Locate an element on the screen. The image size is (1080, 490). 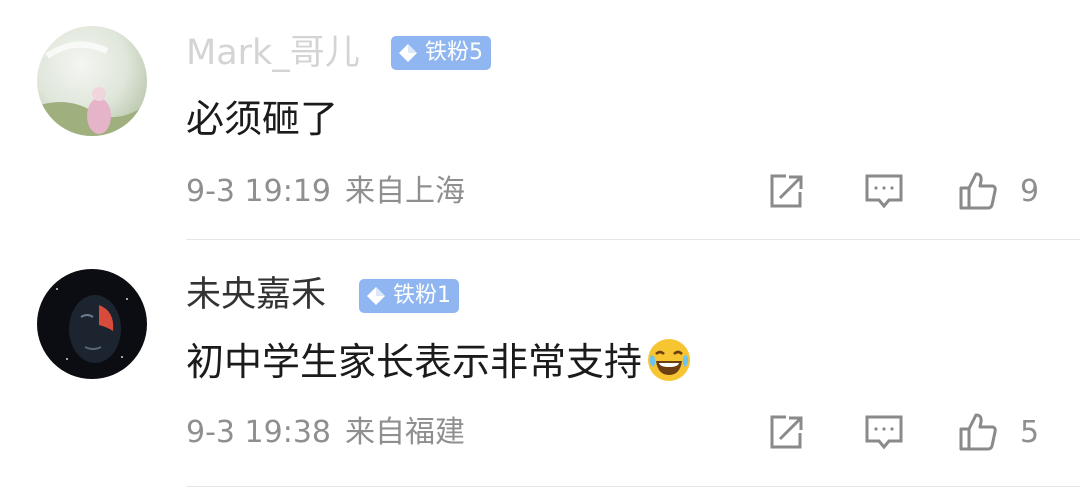
comment-text: 必须砸了 is located at coordinates (262, 119).